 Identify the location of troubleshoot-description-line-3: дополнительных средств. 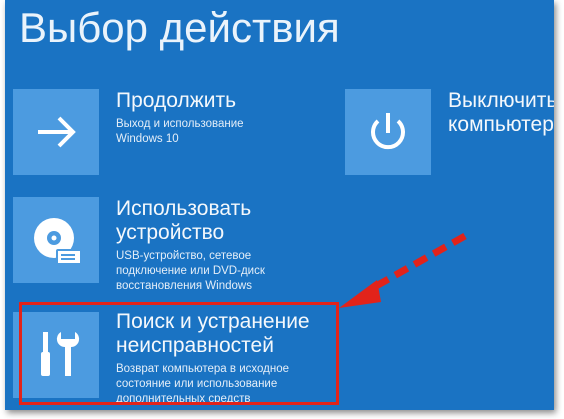
(183, 399).